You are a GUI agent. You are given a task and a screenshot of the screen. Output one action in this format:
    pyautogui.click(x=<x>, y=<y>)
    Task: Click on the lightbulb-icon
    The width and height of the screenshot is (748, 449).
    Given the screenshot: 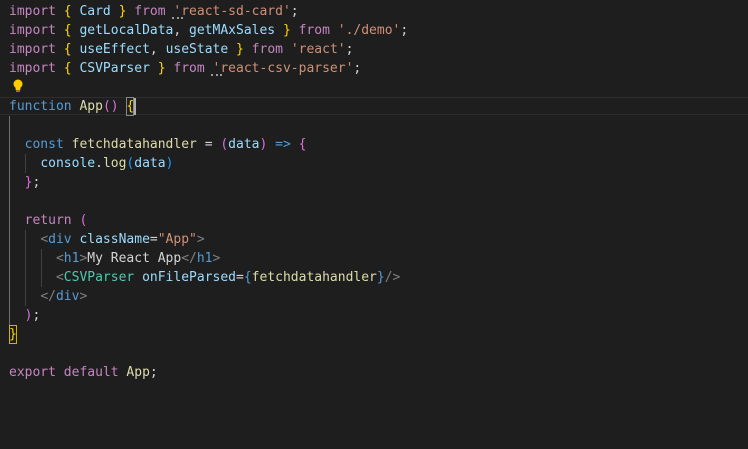 What is the action you would take?
    pyautogui.click(x=18, y=86)
    